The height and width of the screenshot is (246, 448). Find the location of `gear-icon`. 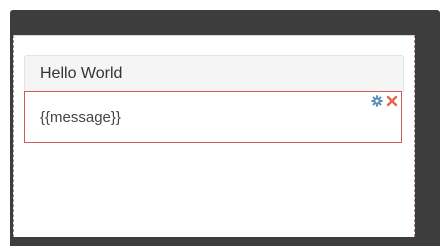

gear-icon is located at coordinates (377, 101).